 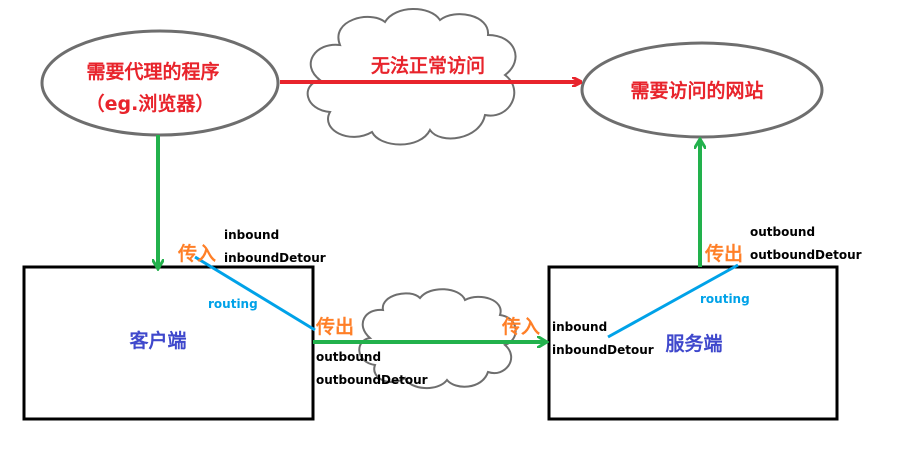 I want to click on server-out-label: 传出, so click(x=723, y=253).